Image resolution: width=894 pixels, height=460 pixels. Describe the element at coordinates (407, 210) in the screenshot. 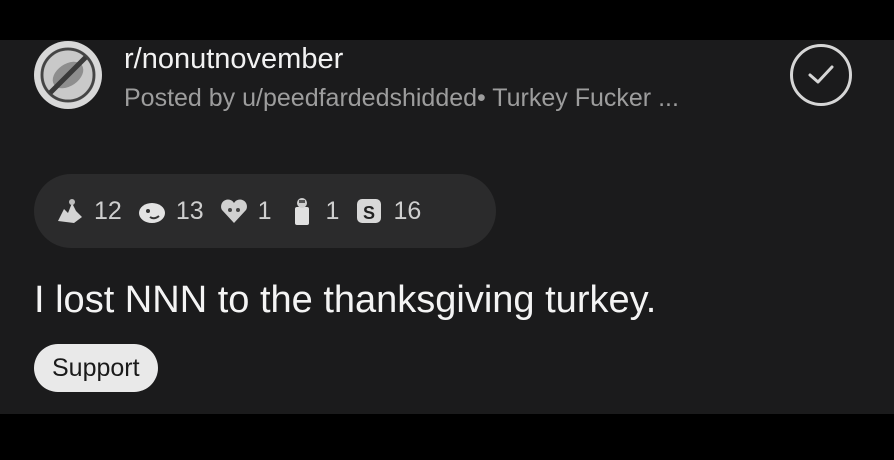

I see `award-count: 16` at that location.